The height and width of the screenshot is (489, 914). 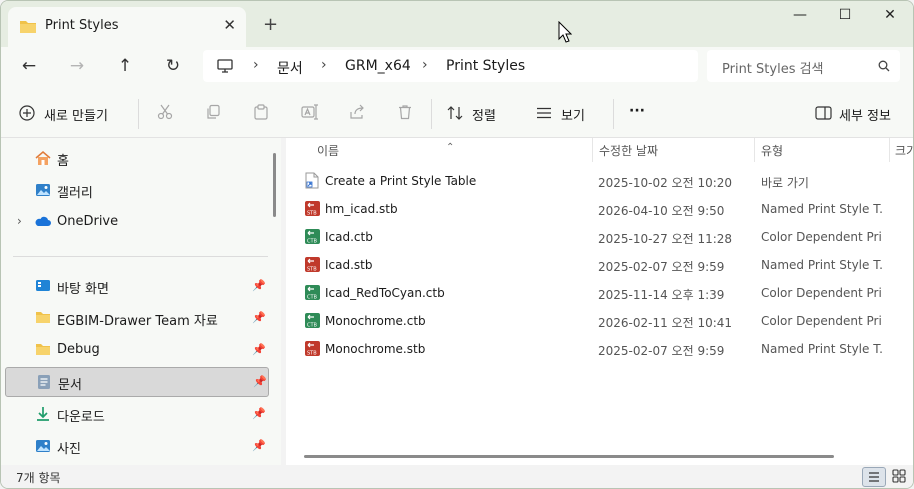 What do you see at coordinates (312, 214) in the screenshot?
I see `svg-text: STB` at bounding box center [312, 214].